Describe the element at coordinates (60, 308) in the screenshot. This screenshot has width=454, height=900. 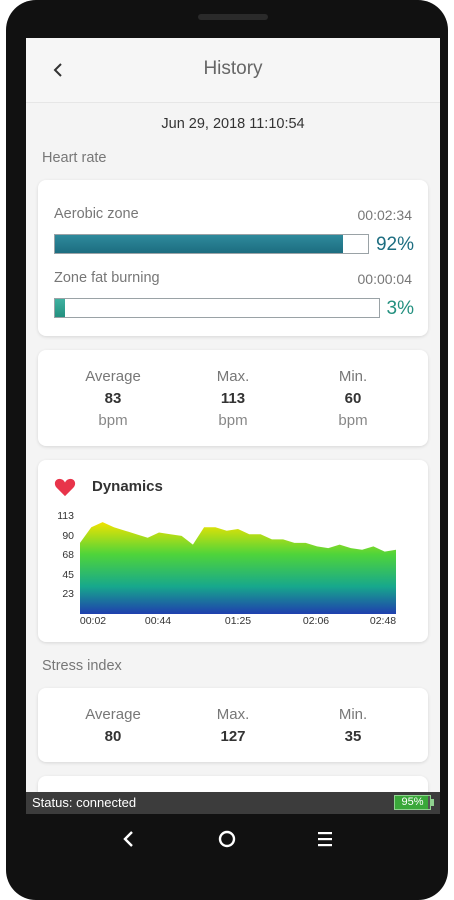
I see `fat-burning-zone-bar-fill` at that location.